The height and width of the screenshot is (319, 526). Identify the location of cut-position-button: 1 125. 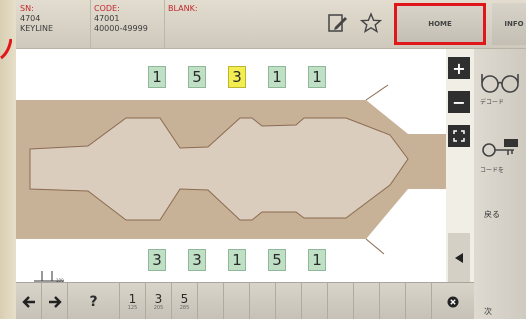
(133, 301).